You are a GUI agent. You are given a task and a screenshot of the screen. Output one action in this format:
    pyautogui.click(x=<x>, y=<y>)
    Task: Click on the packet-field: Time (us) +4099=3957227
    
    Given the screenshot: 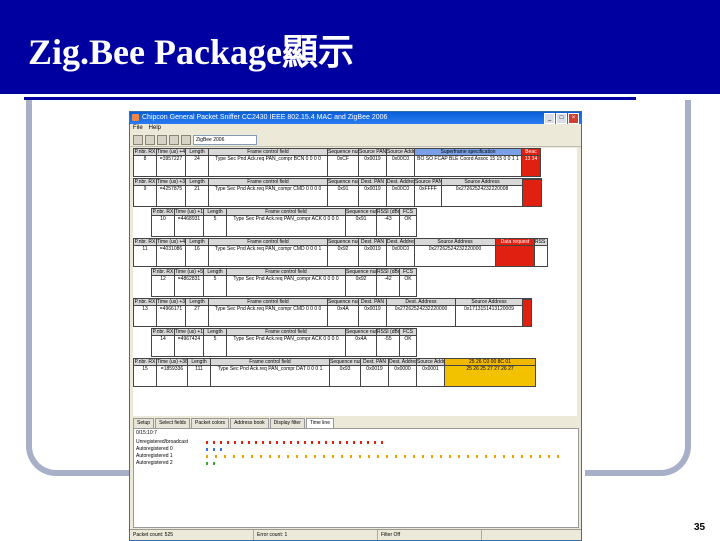 What is the action you would take?
    pyautogui.click(x=171, y=162)
    